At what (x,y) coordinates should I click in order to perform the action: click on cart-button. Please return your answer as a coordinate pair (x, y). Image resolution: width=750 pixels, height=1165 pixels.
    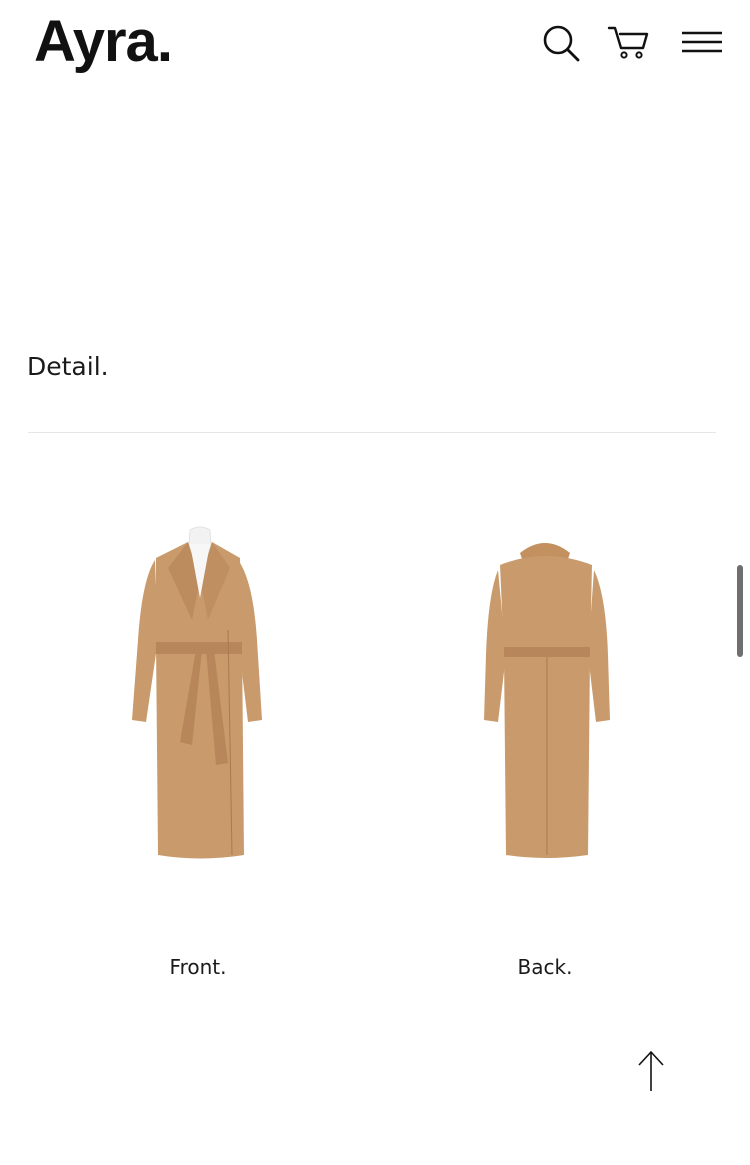
    Looking at the image, I should click on (629, 43).